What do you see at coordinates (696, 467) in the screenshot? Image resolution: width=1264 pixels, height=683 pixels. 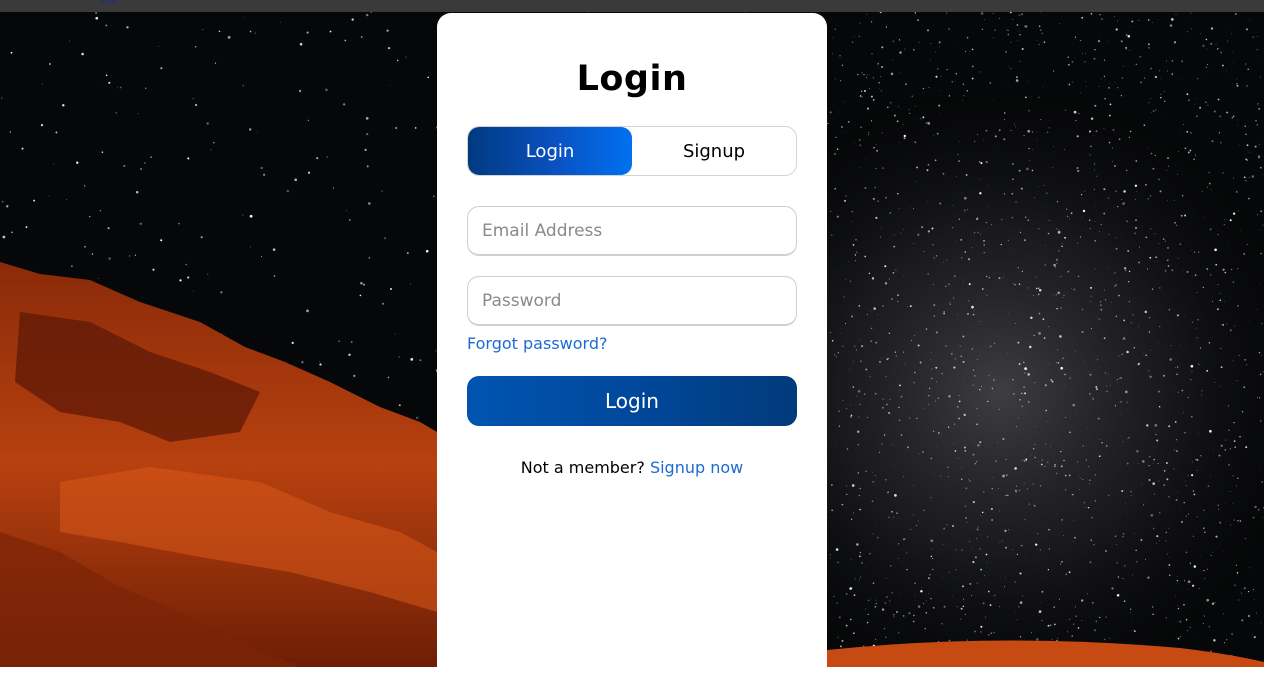 I see `signup-now-link: Signup now` at bounding box center [696, 467].